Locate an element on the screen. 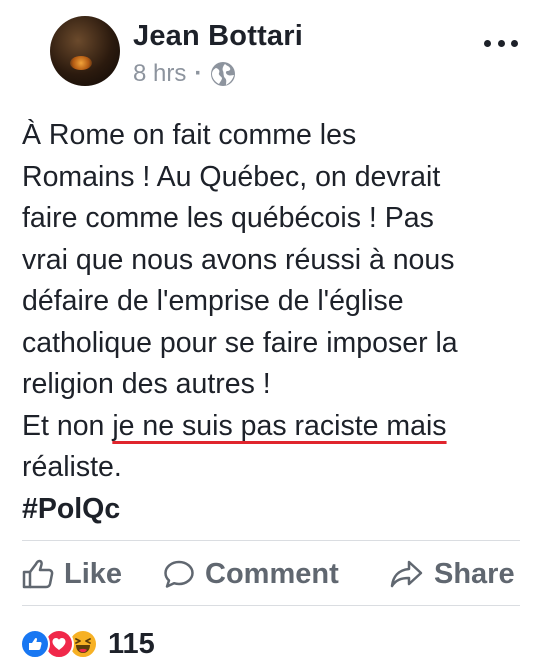 The width and height of the screenshot is (533, 670). post-time: 8 hrs is located at coordinates (159, 74).